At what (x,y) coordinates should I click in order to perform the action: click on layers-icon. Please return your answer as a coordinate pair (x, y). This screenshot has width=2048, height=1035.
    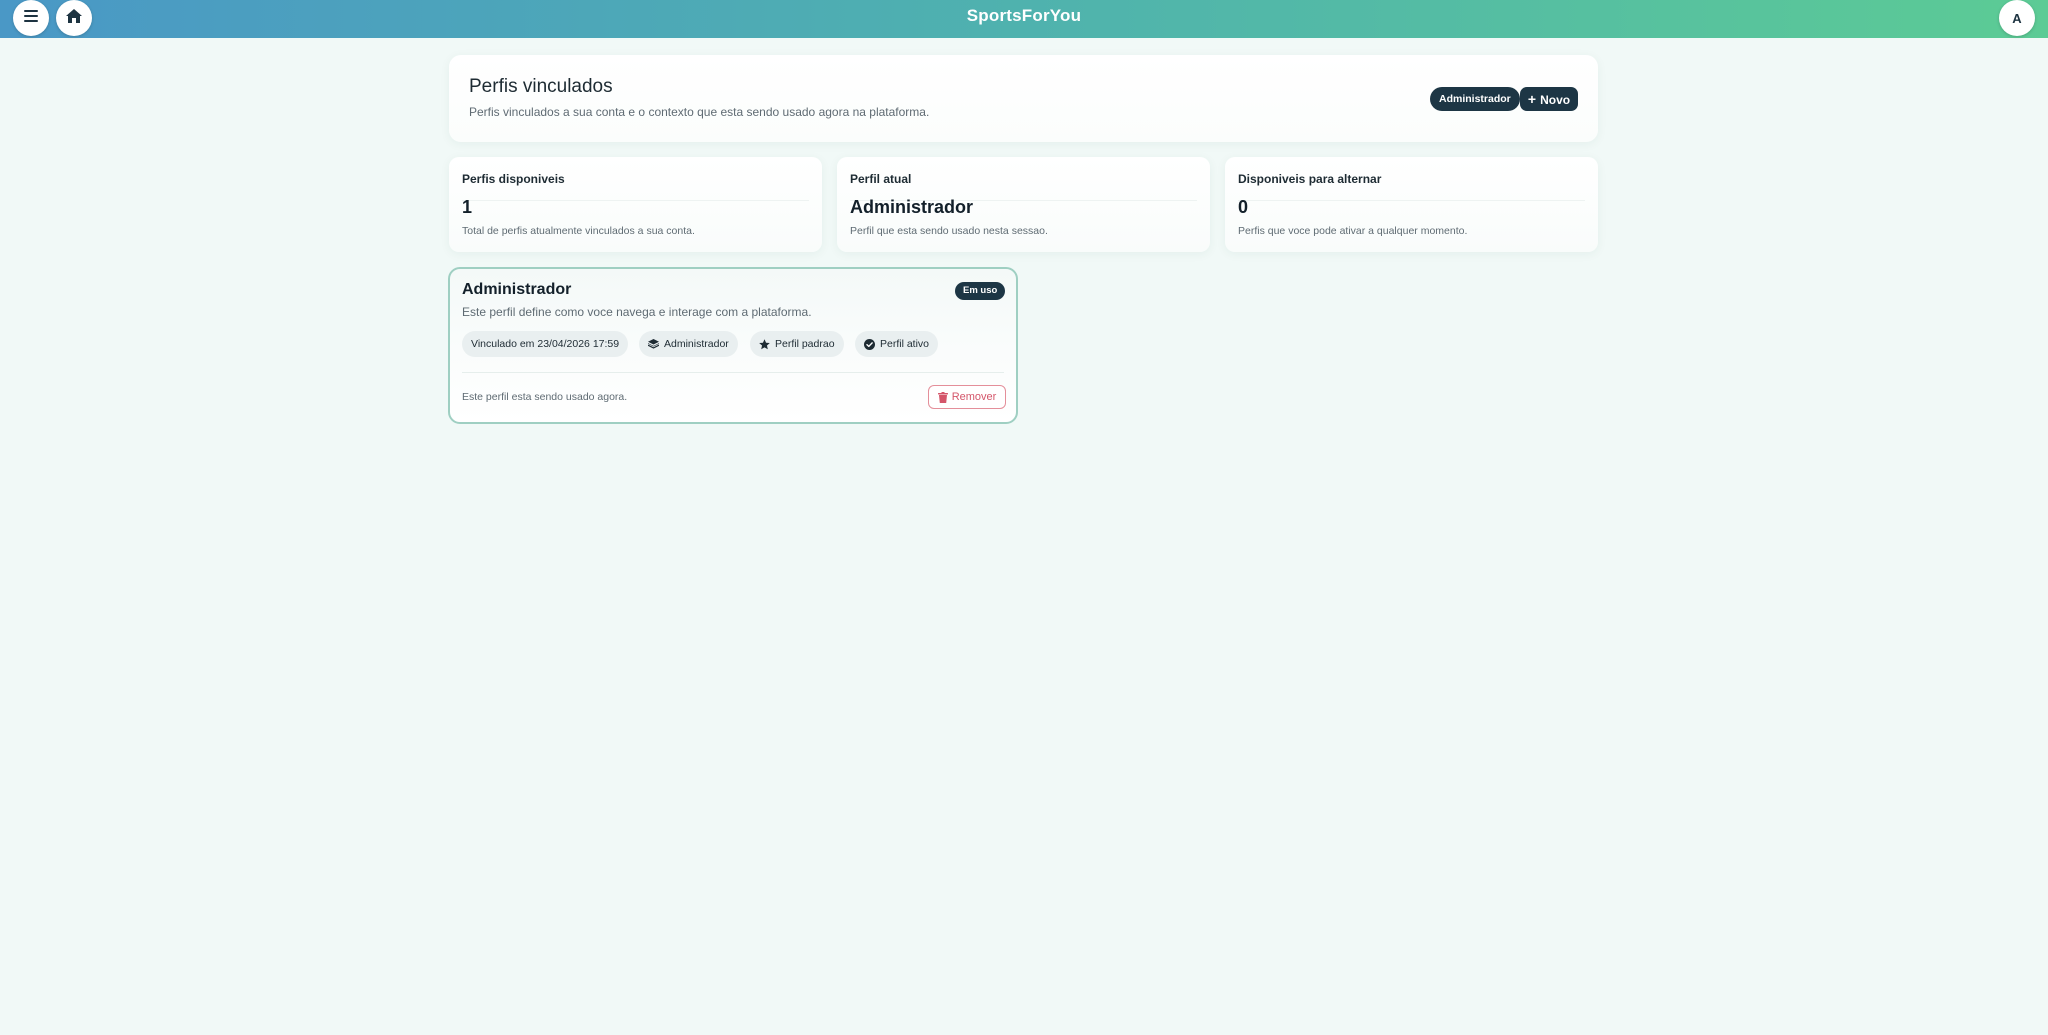
    Looking at the image, I should click on (653, 344).